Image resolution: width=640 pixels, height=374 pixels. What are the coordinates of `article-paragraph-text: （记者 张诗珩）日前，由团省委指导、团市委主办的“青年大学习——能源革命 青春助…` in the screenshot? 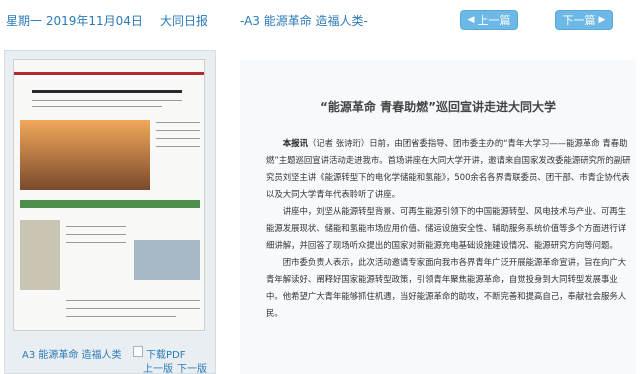 It's located at (448, 168).